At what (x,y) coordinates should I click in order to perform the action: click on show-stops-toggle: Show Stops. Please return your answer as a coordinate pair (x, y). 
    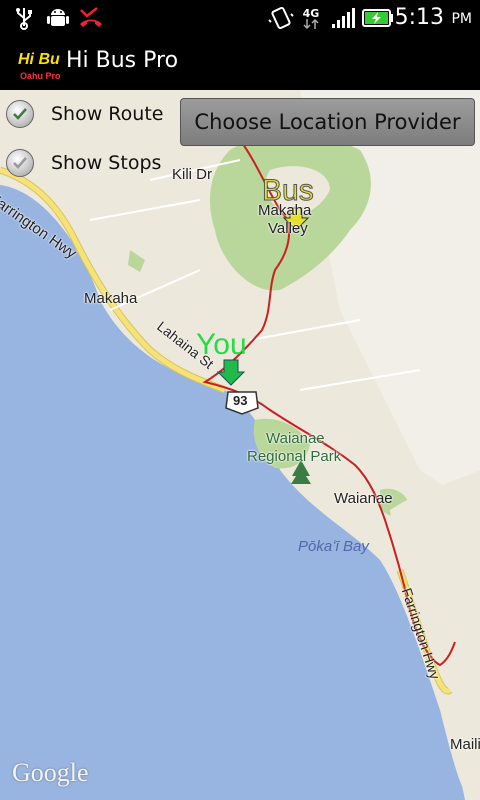
    Looking at the image, I should click on (83, 163).